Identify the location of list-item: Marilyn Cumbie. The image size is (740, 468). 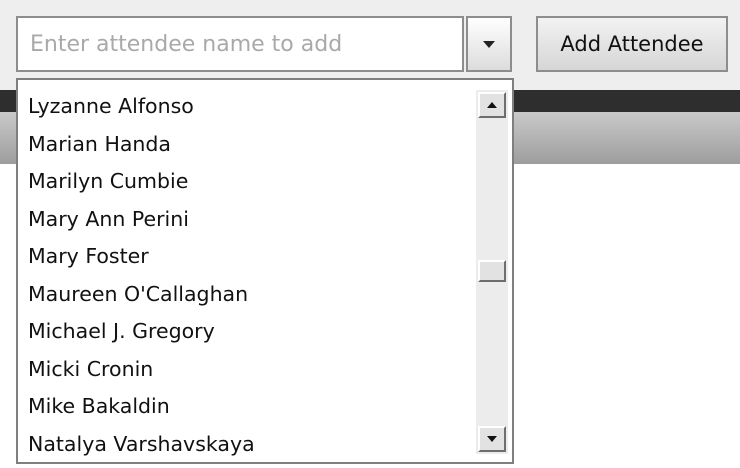
(246, 182).